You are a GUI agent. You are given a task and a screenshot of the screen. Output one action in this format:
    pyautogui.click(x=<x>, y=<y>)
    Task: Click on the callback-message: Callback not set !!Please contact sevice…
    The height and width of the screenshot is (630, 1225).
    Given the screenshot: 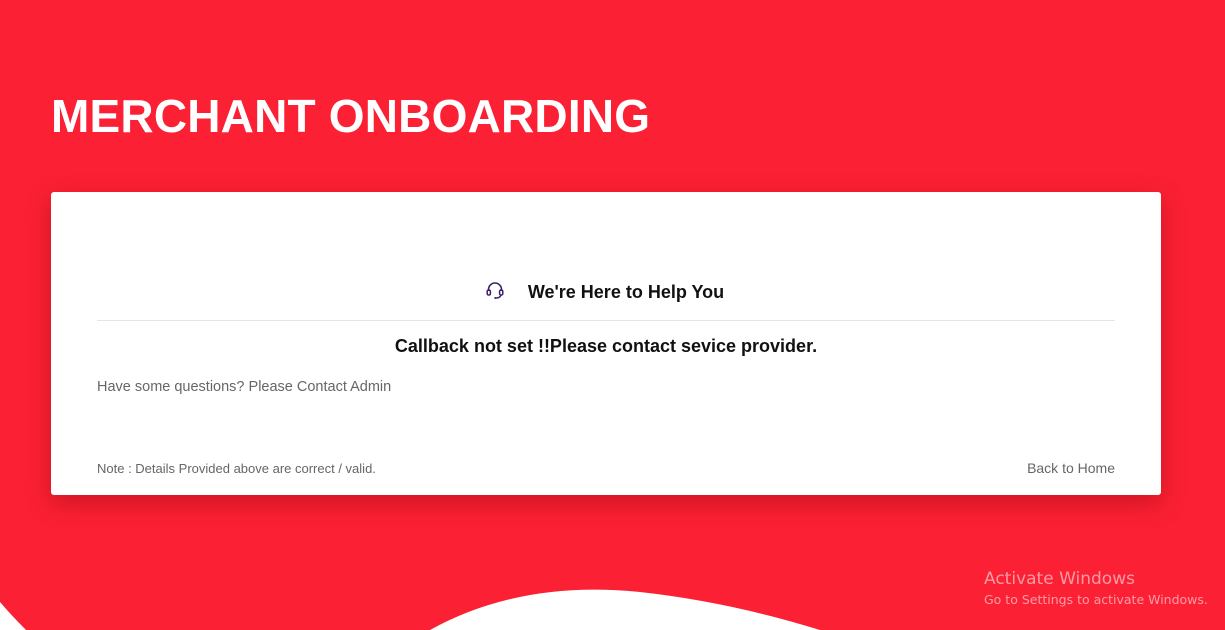 What is the action you would take?
    pyautogui.click(x=606, y=346)
    